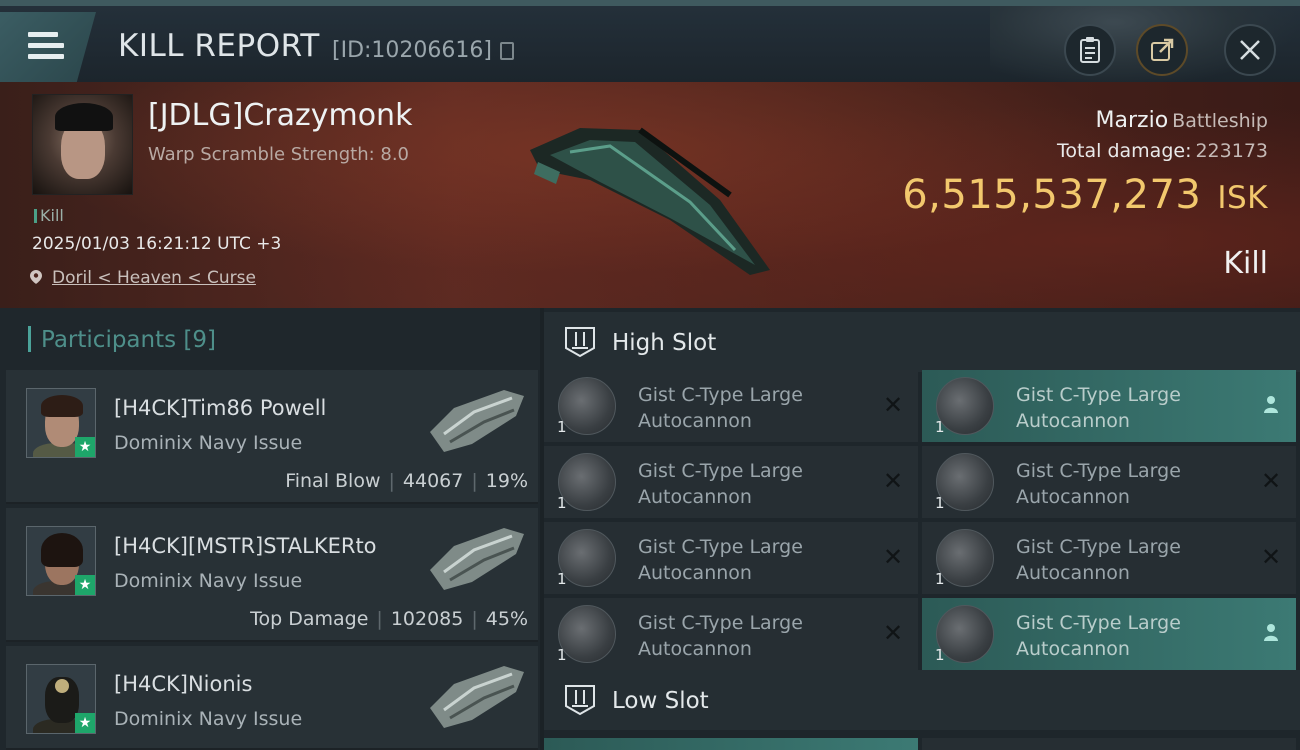 The height and width of the screenshot is (750, 1300). Describe the element at coordinates (279, 154) in the screenshot. I see `warp-scramble-text: Warp Scramble Strength: 8.0` at that location.